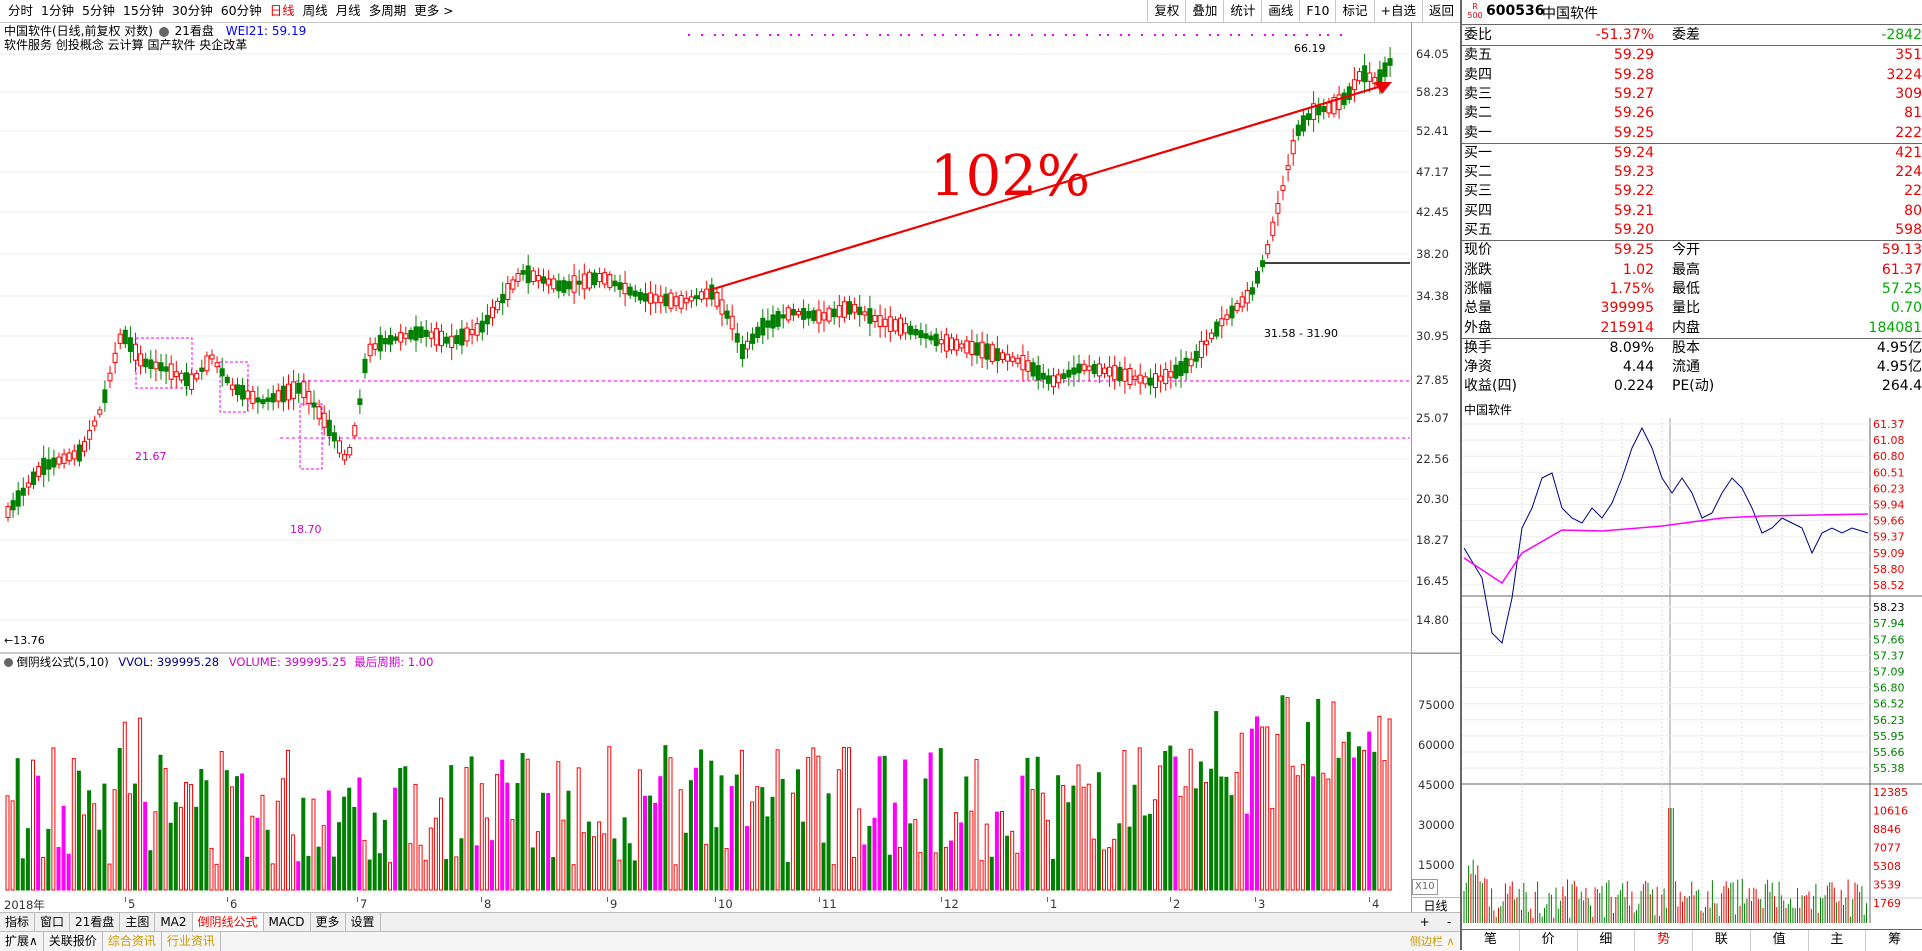  What do you see at coordinates (22, 941) in the screenshot?
I see `info-tab: 扩展∧` at bounding box center [22, 941].